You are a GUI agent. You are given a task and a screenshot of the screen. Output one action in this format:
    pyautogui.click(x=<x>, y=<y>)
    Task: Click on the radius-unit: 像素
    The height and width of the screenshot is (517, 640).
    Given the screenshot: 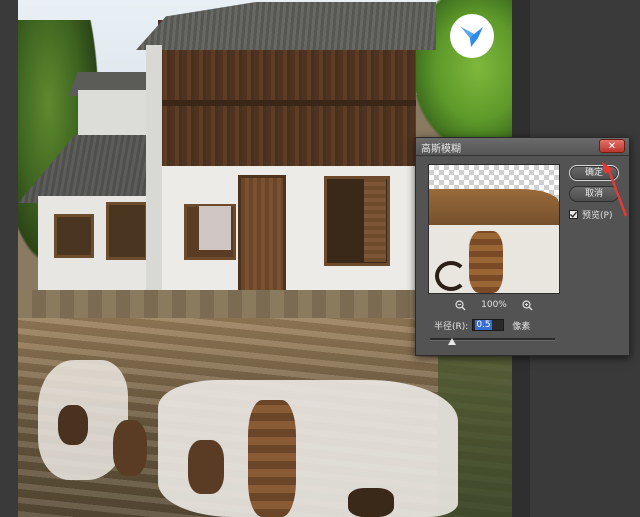 What is the action you would take?
    pyautogui.click(x=521, y=326)
    